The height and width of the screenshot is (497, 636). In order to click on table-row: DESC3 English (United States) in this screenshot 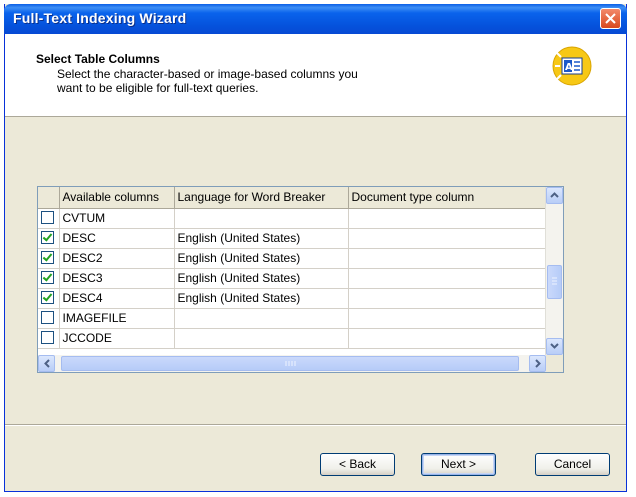, I will do `click(297, 278)`.